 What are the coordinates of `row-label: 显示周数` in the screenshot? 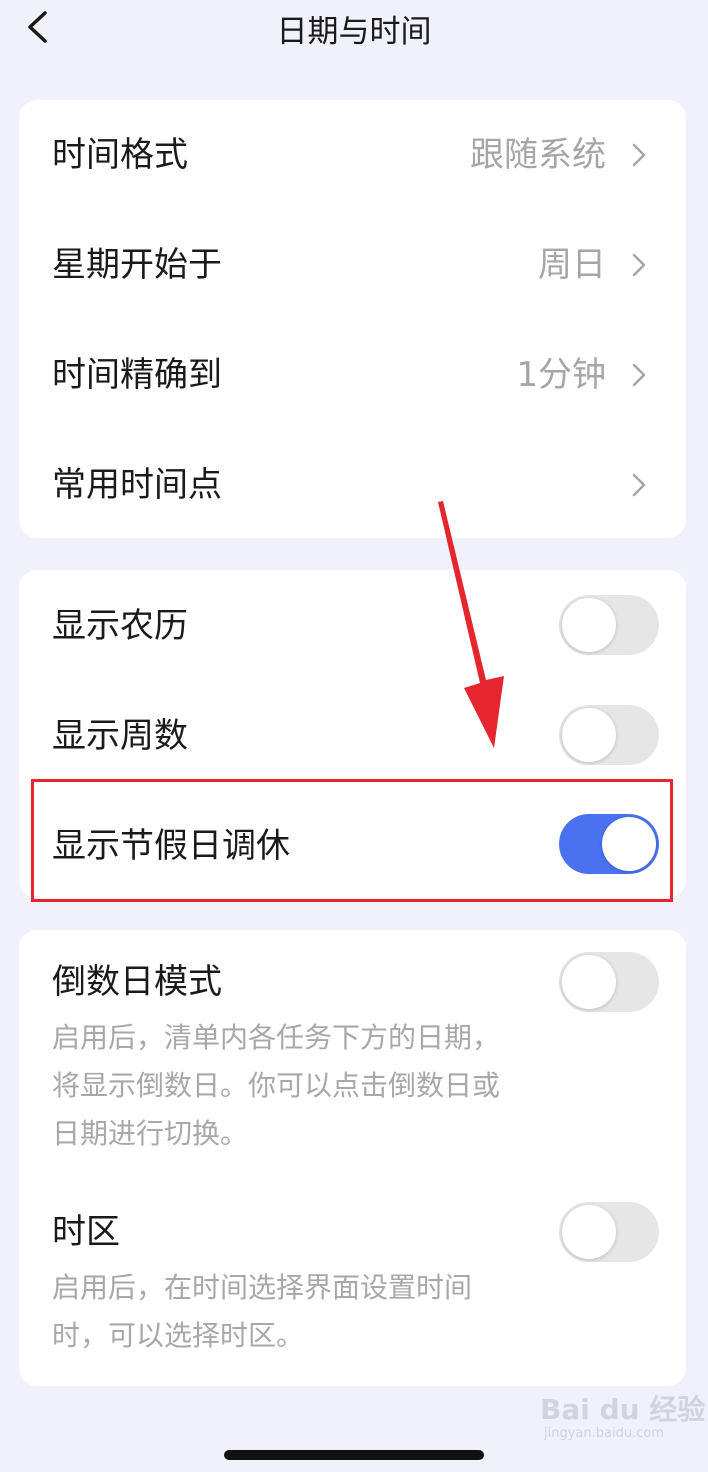 It's located at (120, 736).